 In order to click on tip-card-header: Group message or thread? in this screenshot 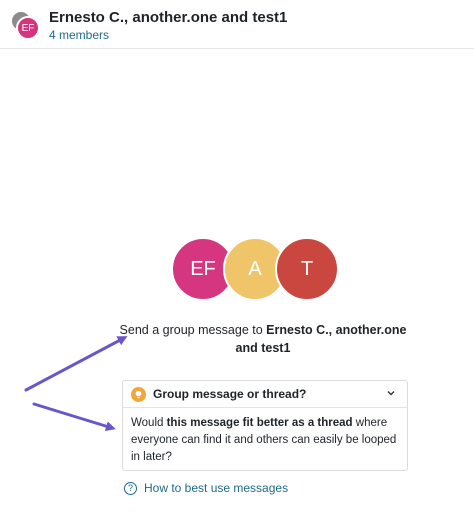, I will do `click(265, 394)`.